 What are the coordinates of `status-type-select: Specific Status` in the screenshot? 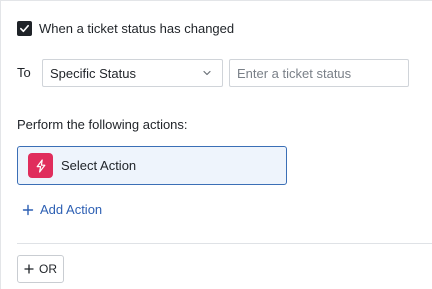 It's located at (132, 73).